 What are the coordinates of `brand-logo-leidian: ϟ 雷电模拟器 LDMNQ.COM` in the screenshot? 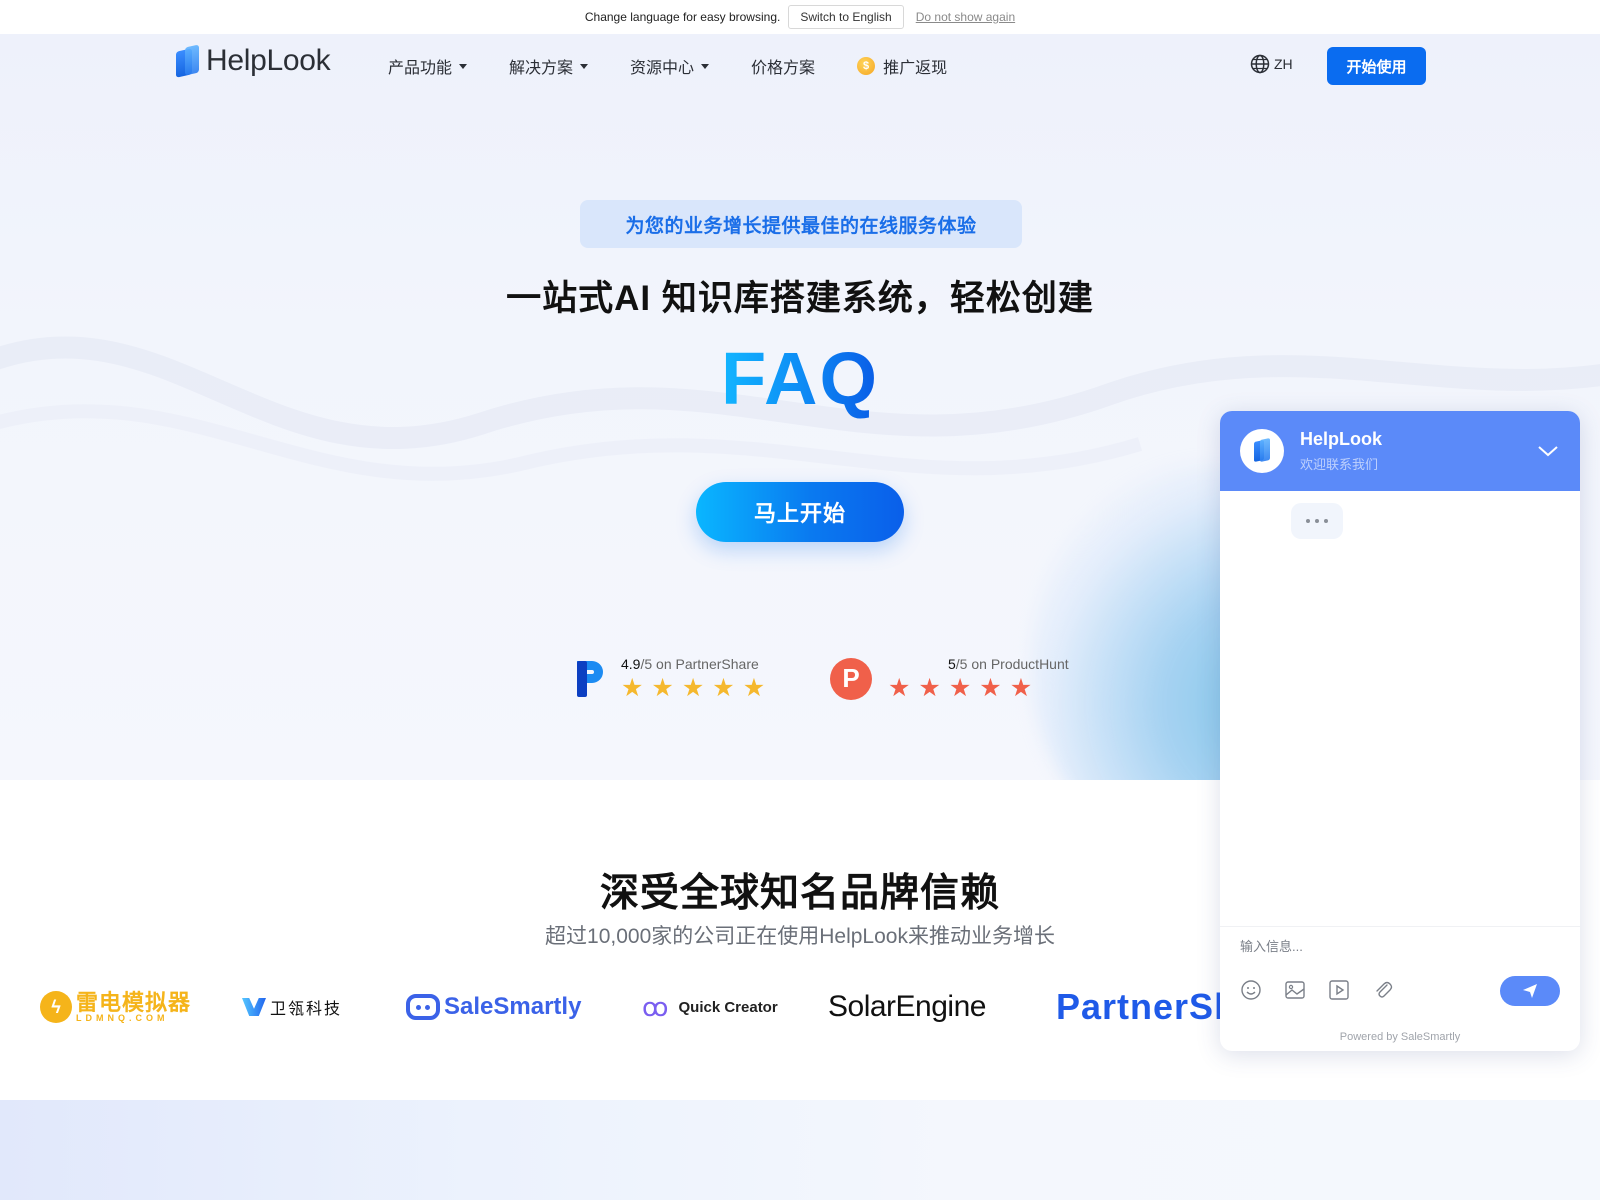 It's located at (115, 1007).